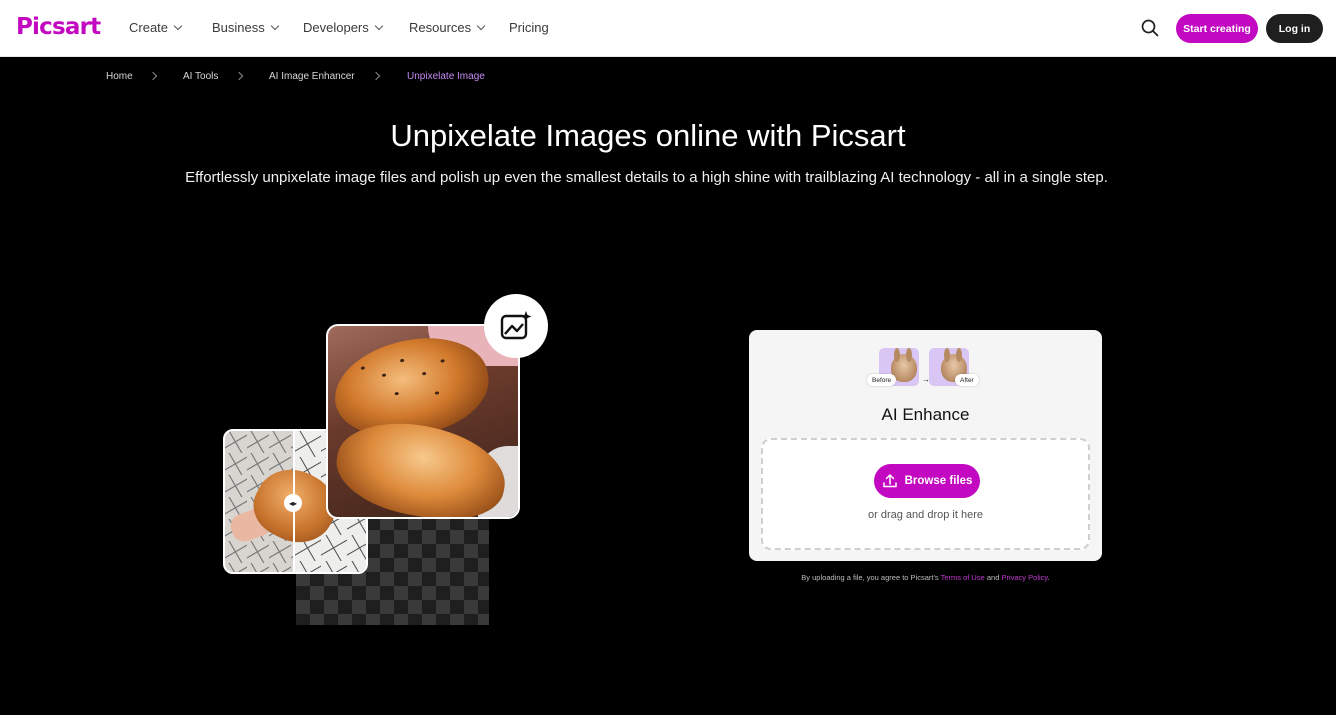 Image resolution: width=1336 pixels, height=715 pixels. I want to click on nav-resources: Resources, so click(447, 27).